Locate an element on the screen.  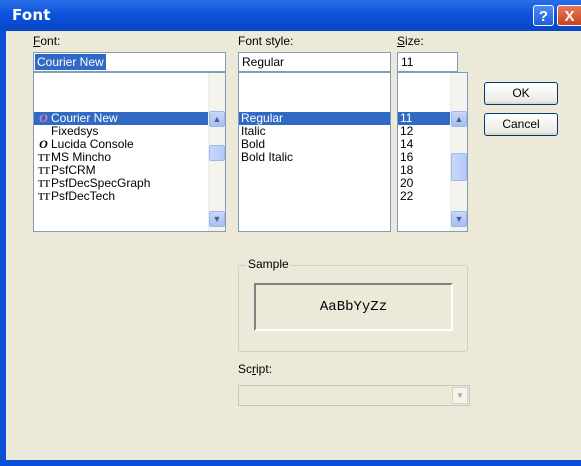
font-list-item-label: PsfDecSpecGraph is located at coordinates (101, 183).